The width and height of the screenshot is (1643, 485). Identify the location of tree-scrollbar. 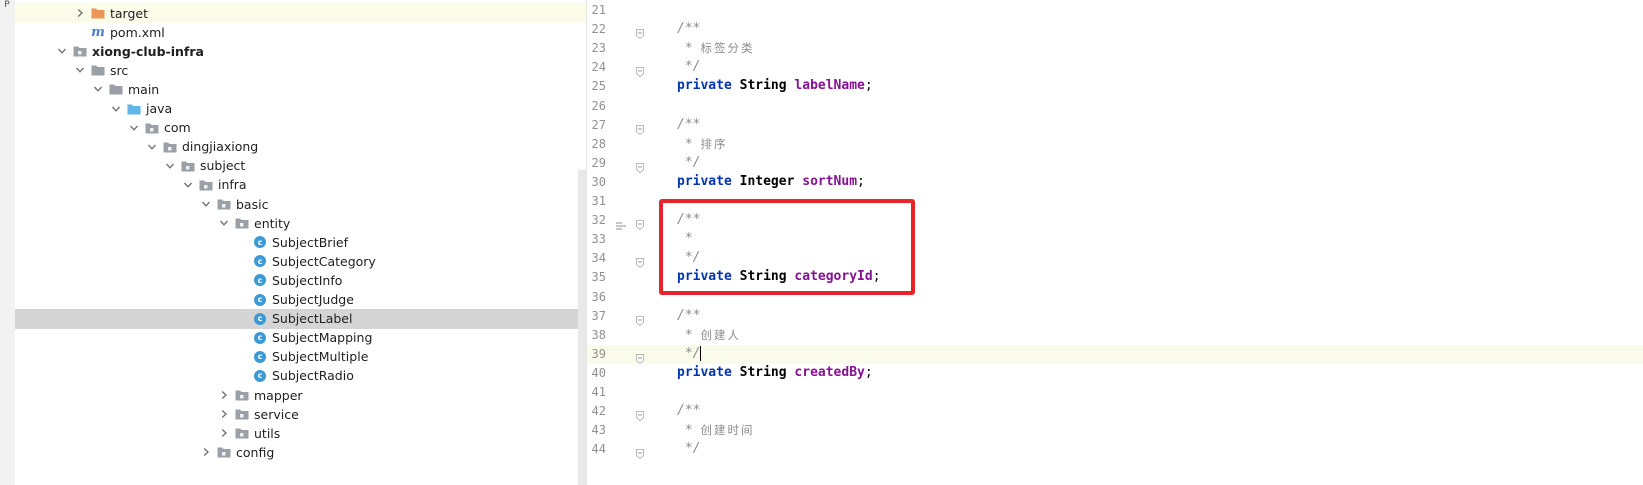
(582, 327).